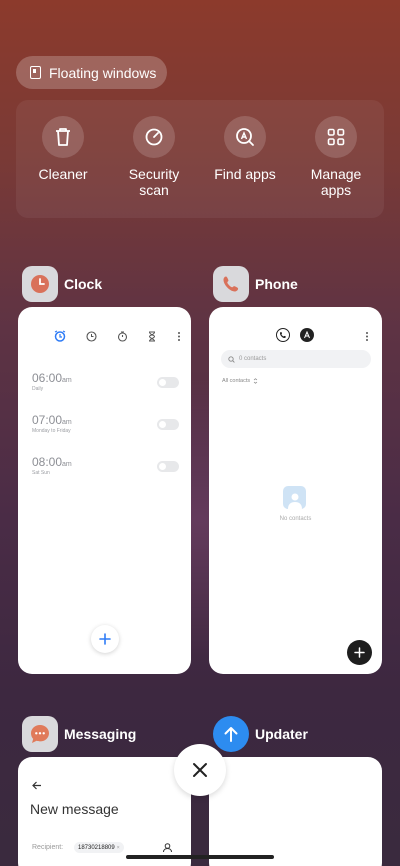 The width and height of the screenshot is (400, 866). Describe the element at coordinates (35, 72) in the screenshot. I see `floating-window-icon` at that location.